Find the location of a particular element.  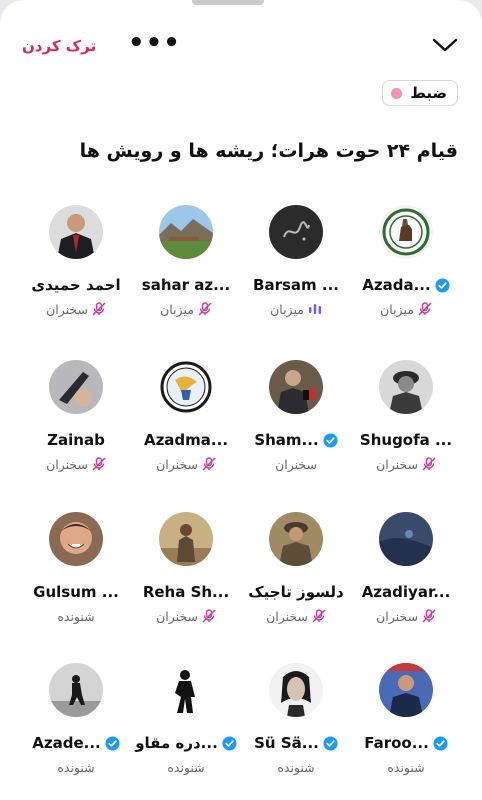

leave-button: ترک کردن is located at coordinates (59, 46).